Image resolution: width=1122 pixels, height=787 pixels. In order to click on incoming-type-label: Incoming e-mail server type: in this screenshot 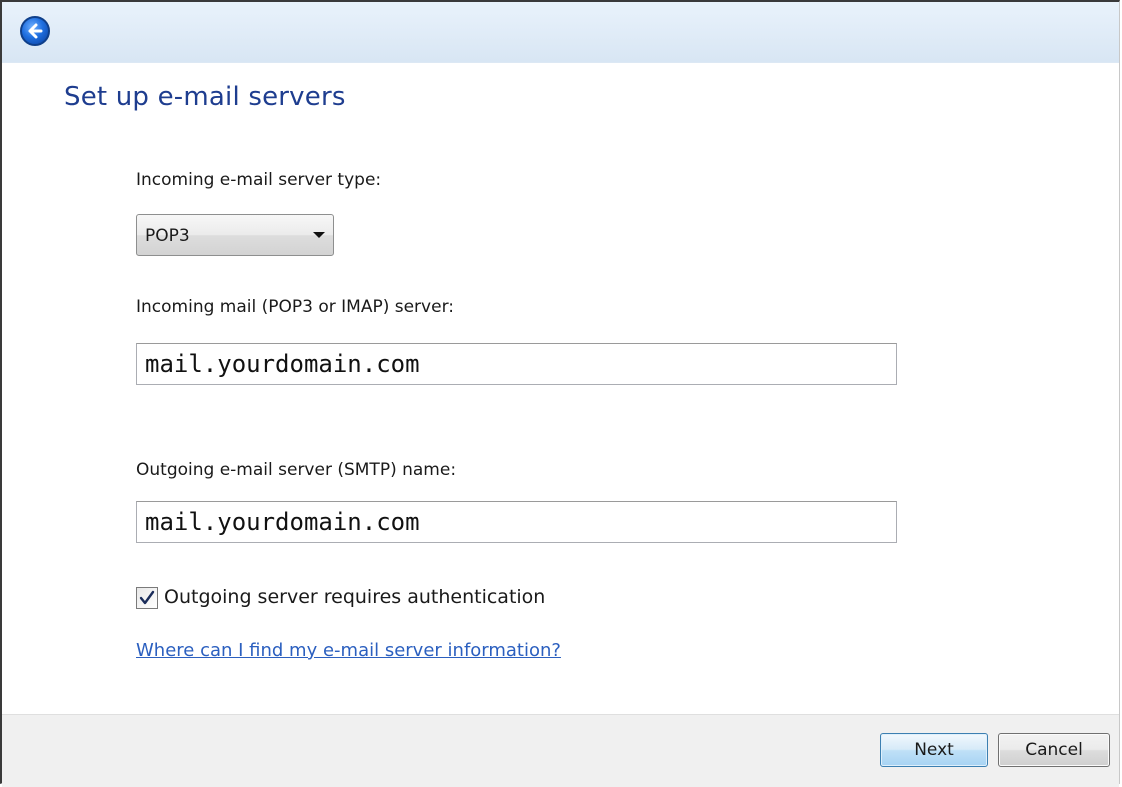, I will do `click(259, 180)`.